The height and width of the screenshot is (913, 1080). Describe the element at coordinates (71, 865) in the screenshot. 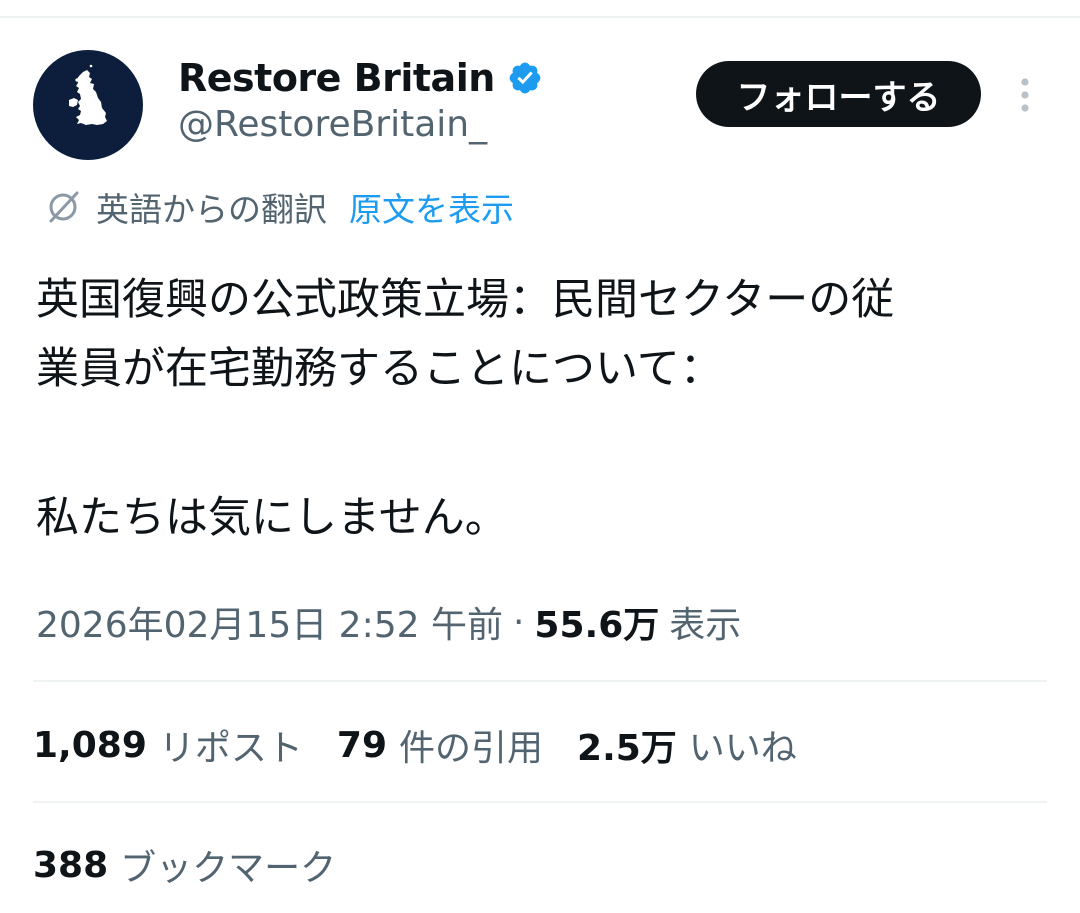

I see `bookmarks-count: 388` at that location.